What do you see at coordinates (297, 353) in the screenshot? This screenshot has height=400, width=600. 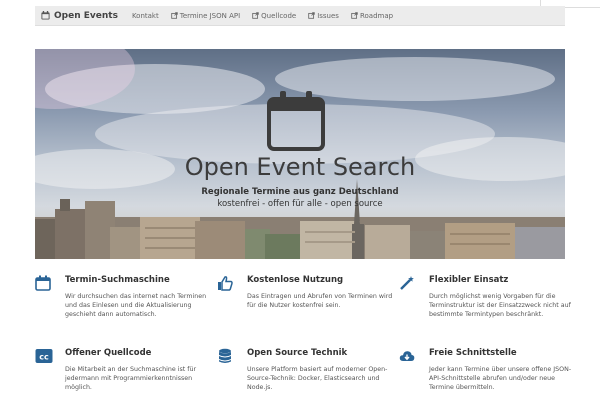 I see `feature-title: Open Source Technik` at bounding box center [297, 353].